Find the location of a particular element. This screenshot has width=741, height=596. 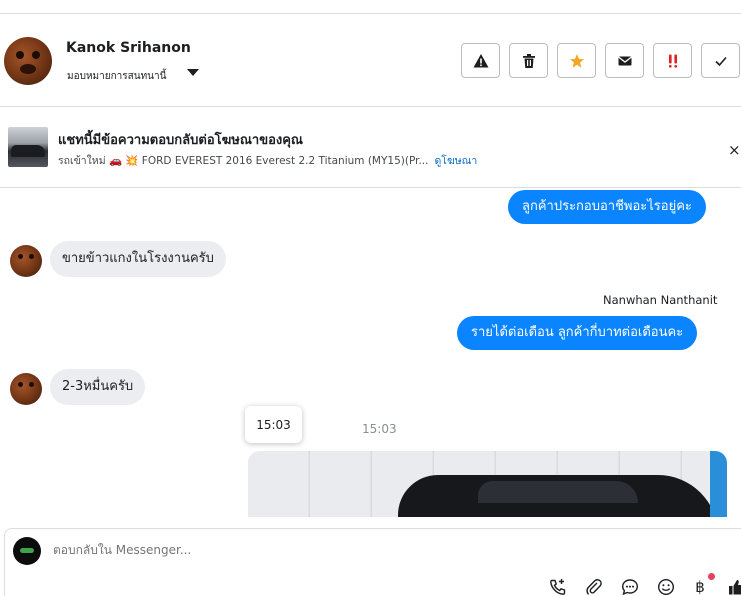

smiley-icon is located at coordinates (666, 587).